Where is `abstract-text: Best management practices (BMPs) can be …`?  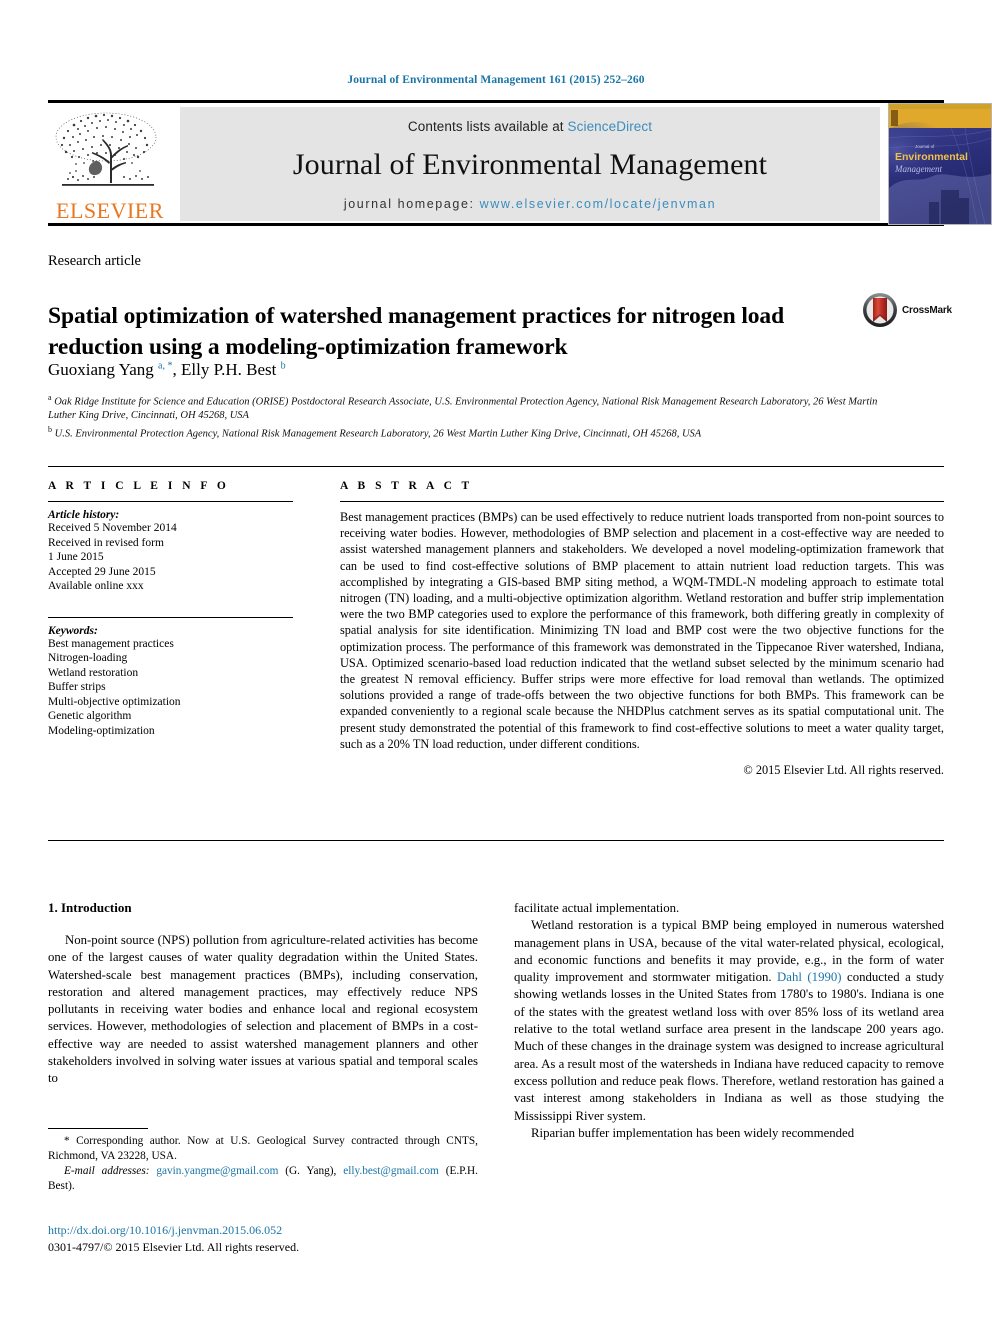
abstract-text: Best management practices (BMPs) can be … is located at coordinates (642, 630).